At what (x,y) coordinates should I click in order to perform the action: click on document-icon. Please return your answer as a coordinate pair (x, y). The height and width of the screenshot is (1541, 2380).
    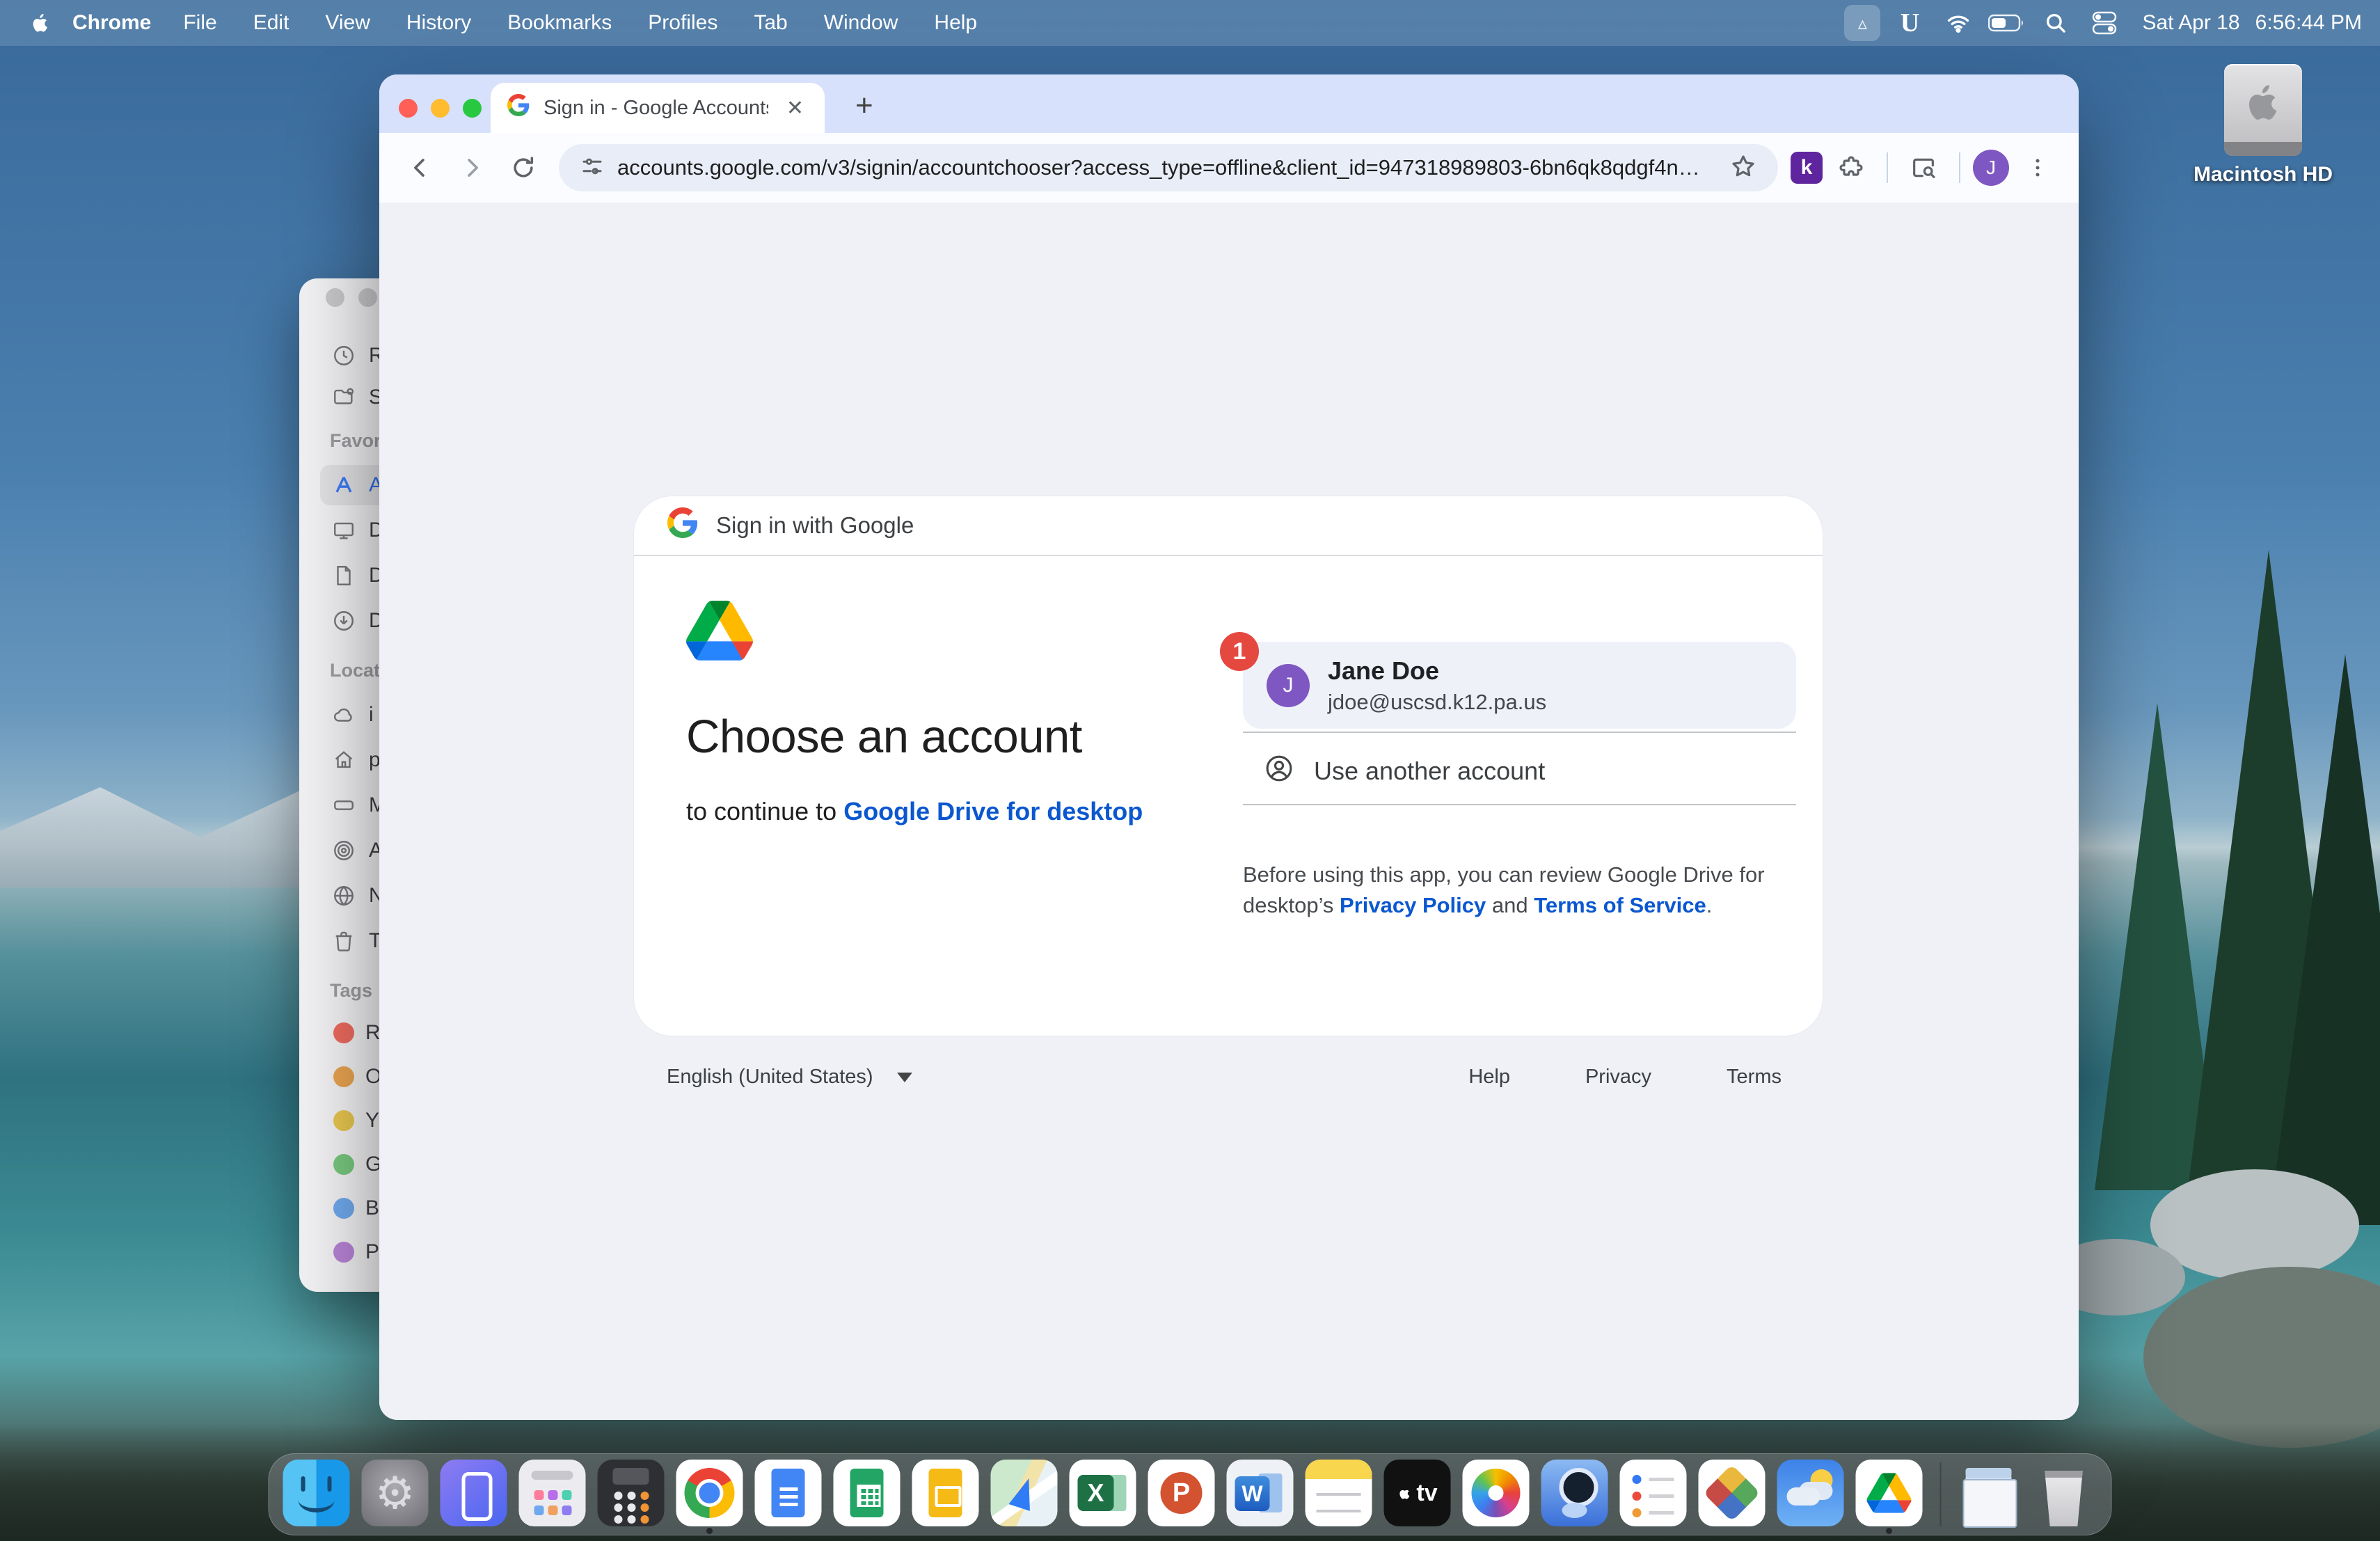
    Looking at the image, I should click on (344, 576).